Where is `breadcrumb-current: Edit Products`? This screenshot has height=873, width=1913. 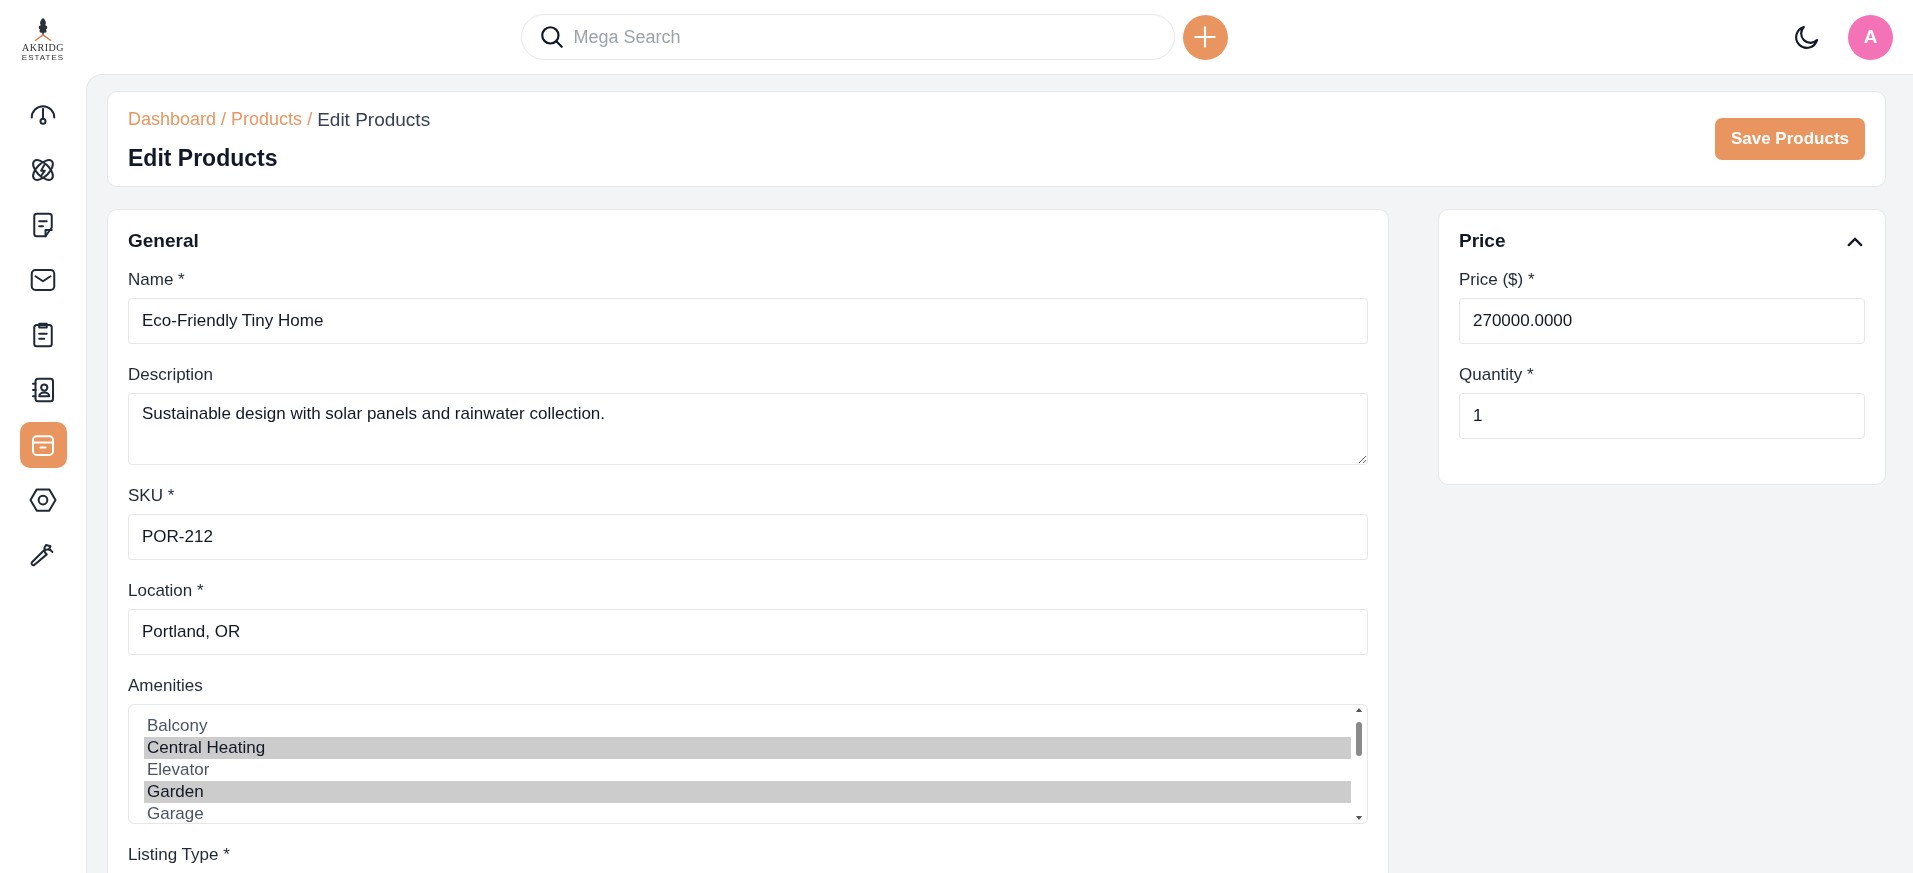 breadcrumb-current: Edit Products is located at coordinates (374, 119).